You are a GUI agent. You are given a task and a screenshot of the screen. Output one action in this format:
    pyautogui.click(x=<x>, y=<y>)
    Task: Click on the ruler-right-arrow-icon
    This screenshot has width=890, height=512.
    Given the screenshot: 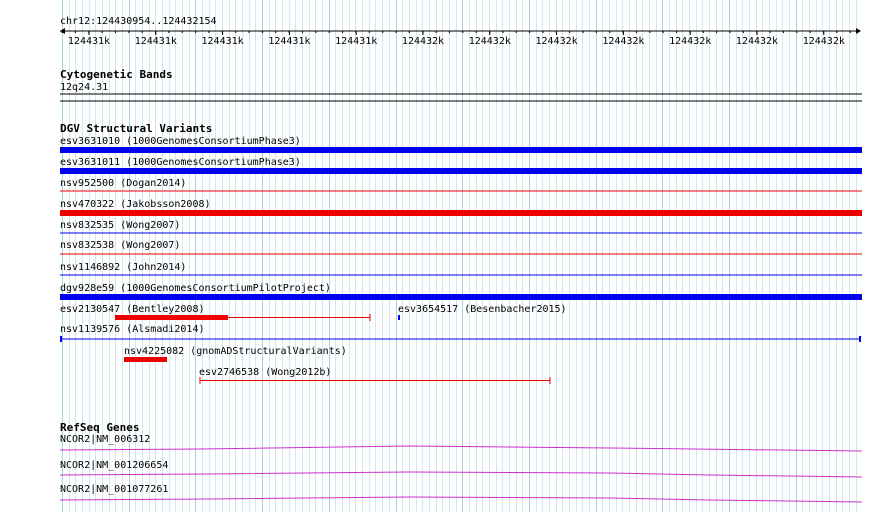 What is the action you would take?
    pyautogui.click(x=858, y=31)
    